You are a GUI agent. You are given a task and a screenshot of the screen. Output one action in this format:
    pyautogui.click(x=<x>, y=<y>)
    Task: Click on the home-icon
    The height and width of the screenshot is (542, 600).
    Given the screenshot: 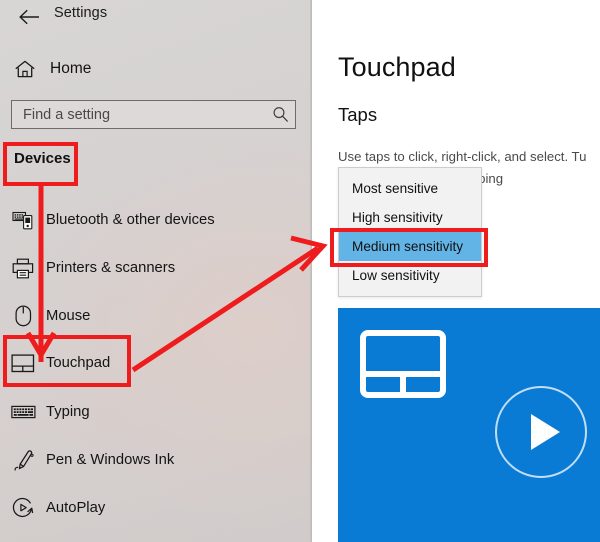 What is the action you would take?
    pyautogui.click(x=25, y=69)
    